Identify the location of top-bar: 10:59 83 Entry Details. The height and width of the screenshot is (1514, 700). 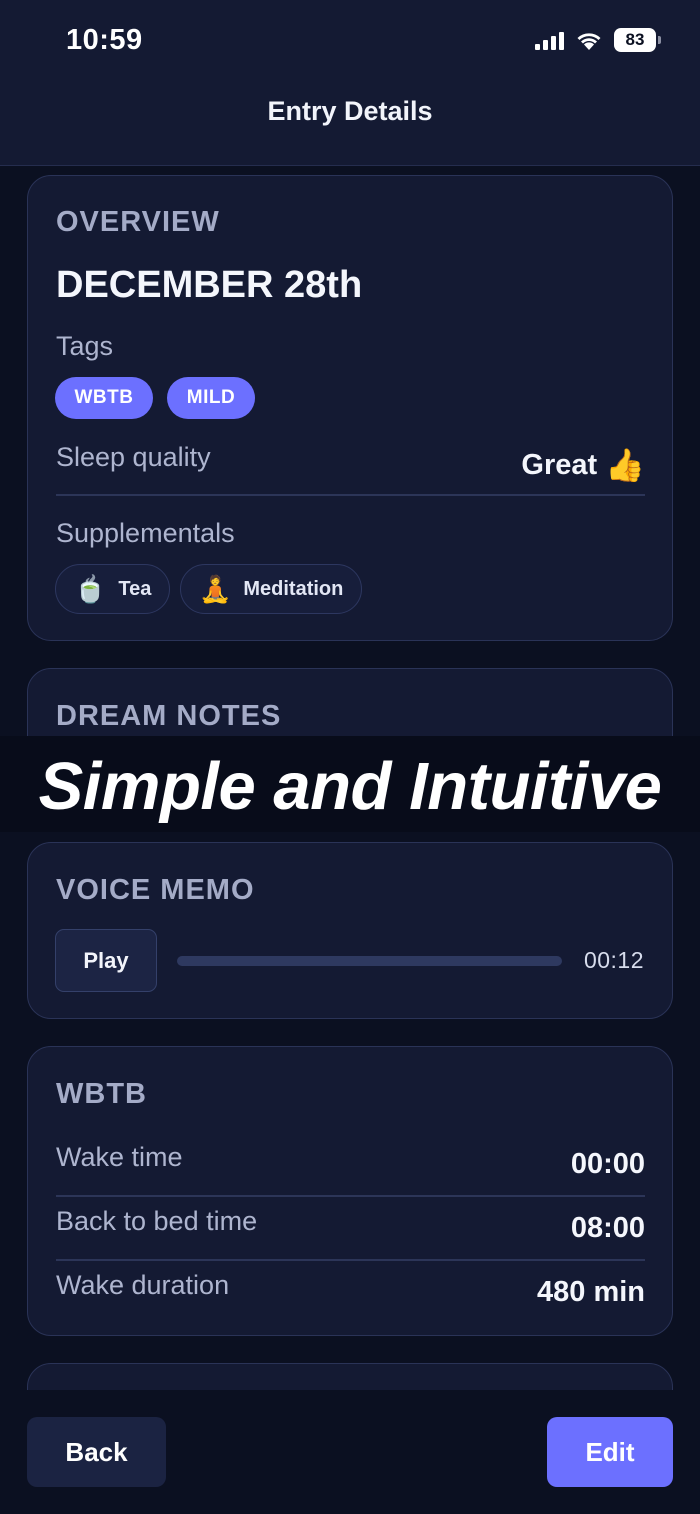
(350, 83).